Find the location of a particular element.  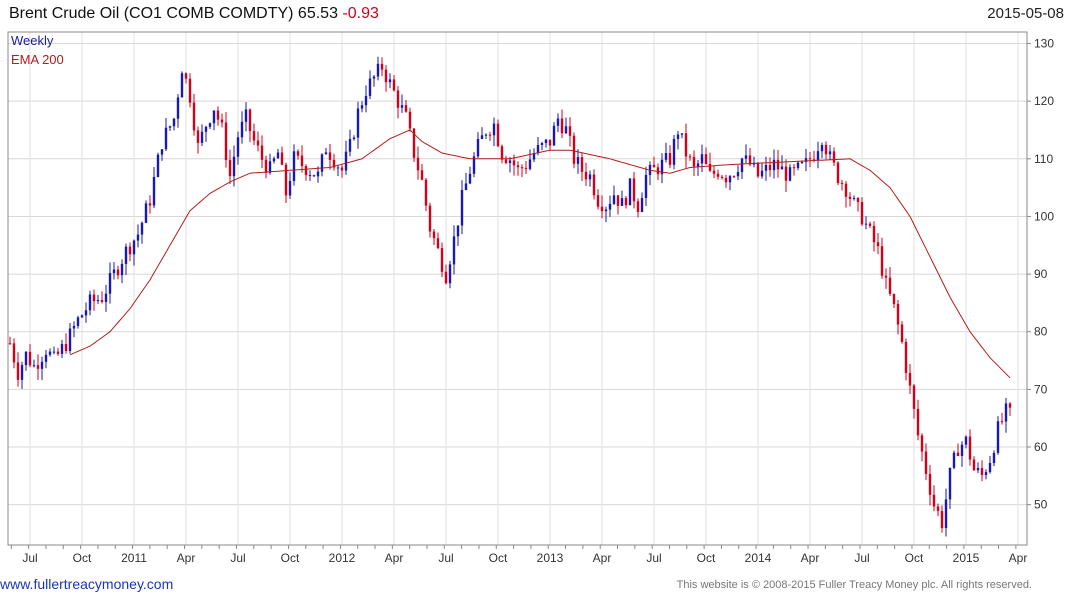

x-tick-label: 2014 is located at coordinates (758, 558).